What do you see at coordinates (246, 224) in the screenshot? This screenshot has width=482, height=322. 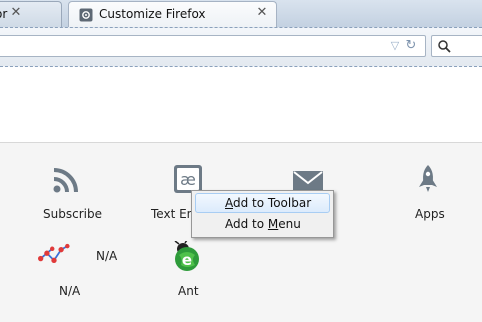 I see `menu-item-text: Add to` at bounding box center [246, 224].